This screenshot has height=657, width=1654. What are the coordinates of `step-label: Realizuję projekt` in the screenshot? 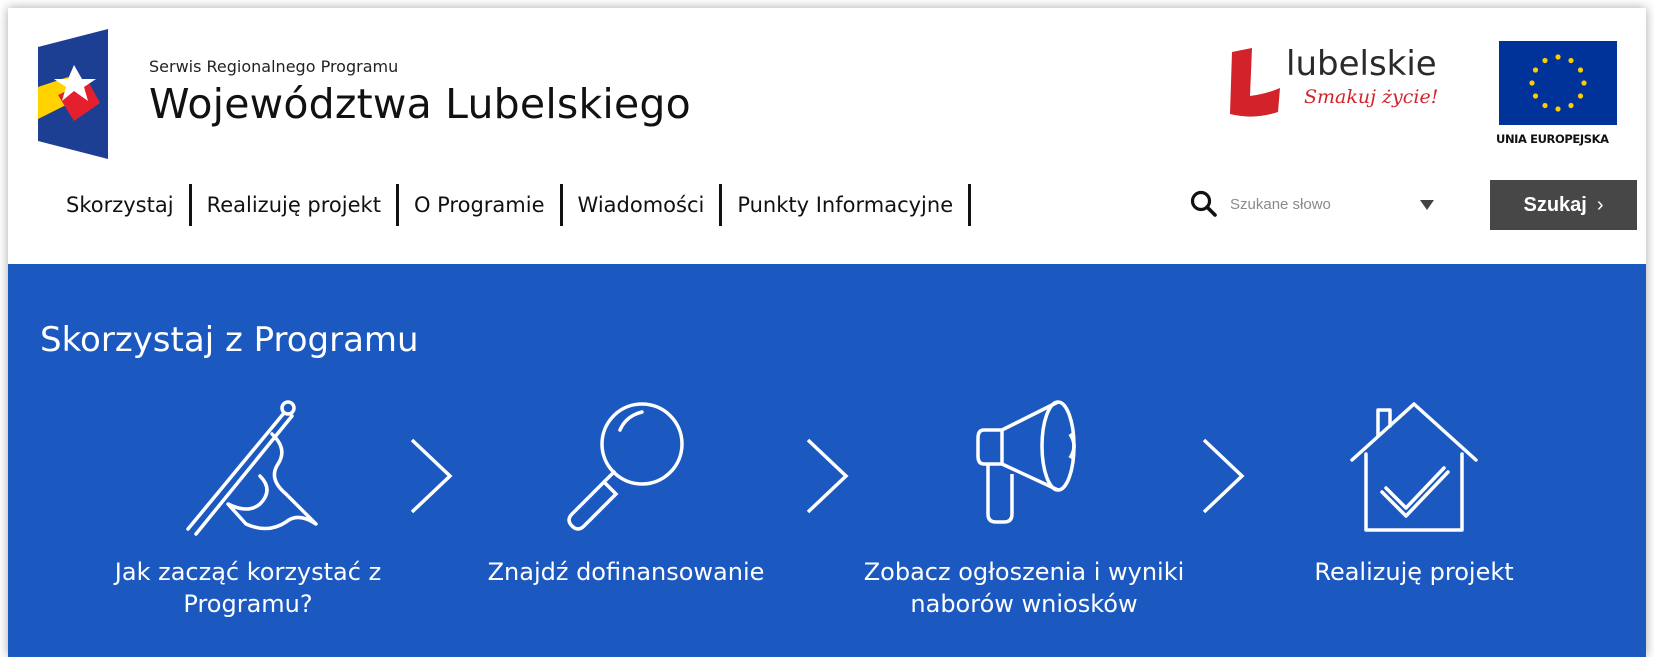 It's located at (1414, 572).